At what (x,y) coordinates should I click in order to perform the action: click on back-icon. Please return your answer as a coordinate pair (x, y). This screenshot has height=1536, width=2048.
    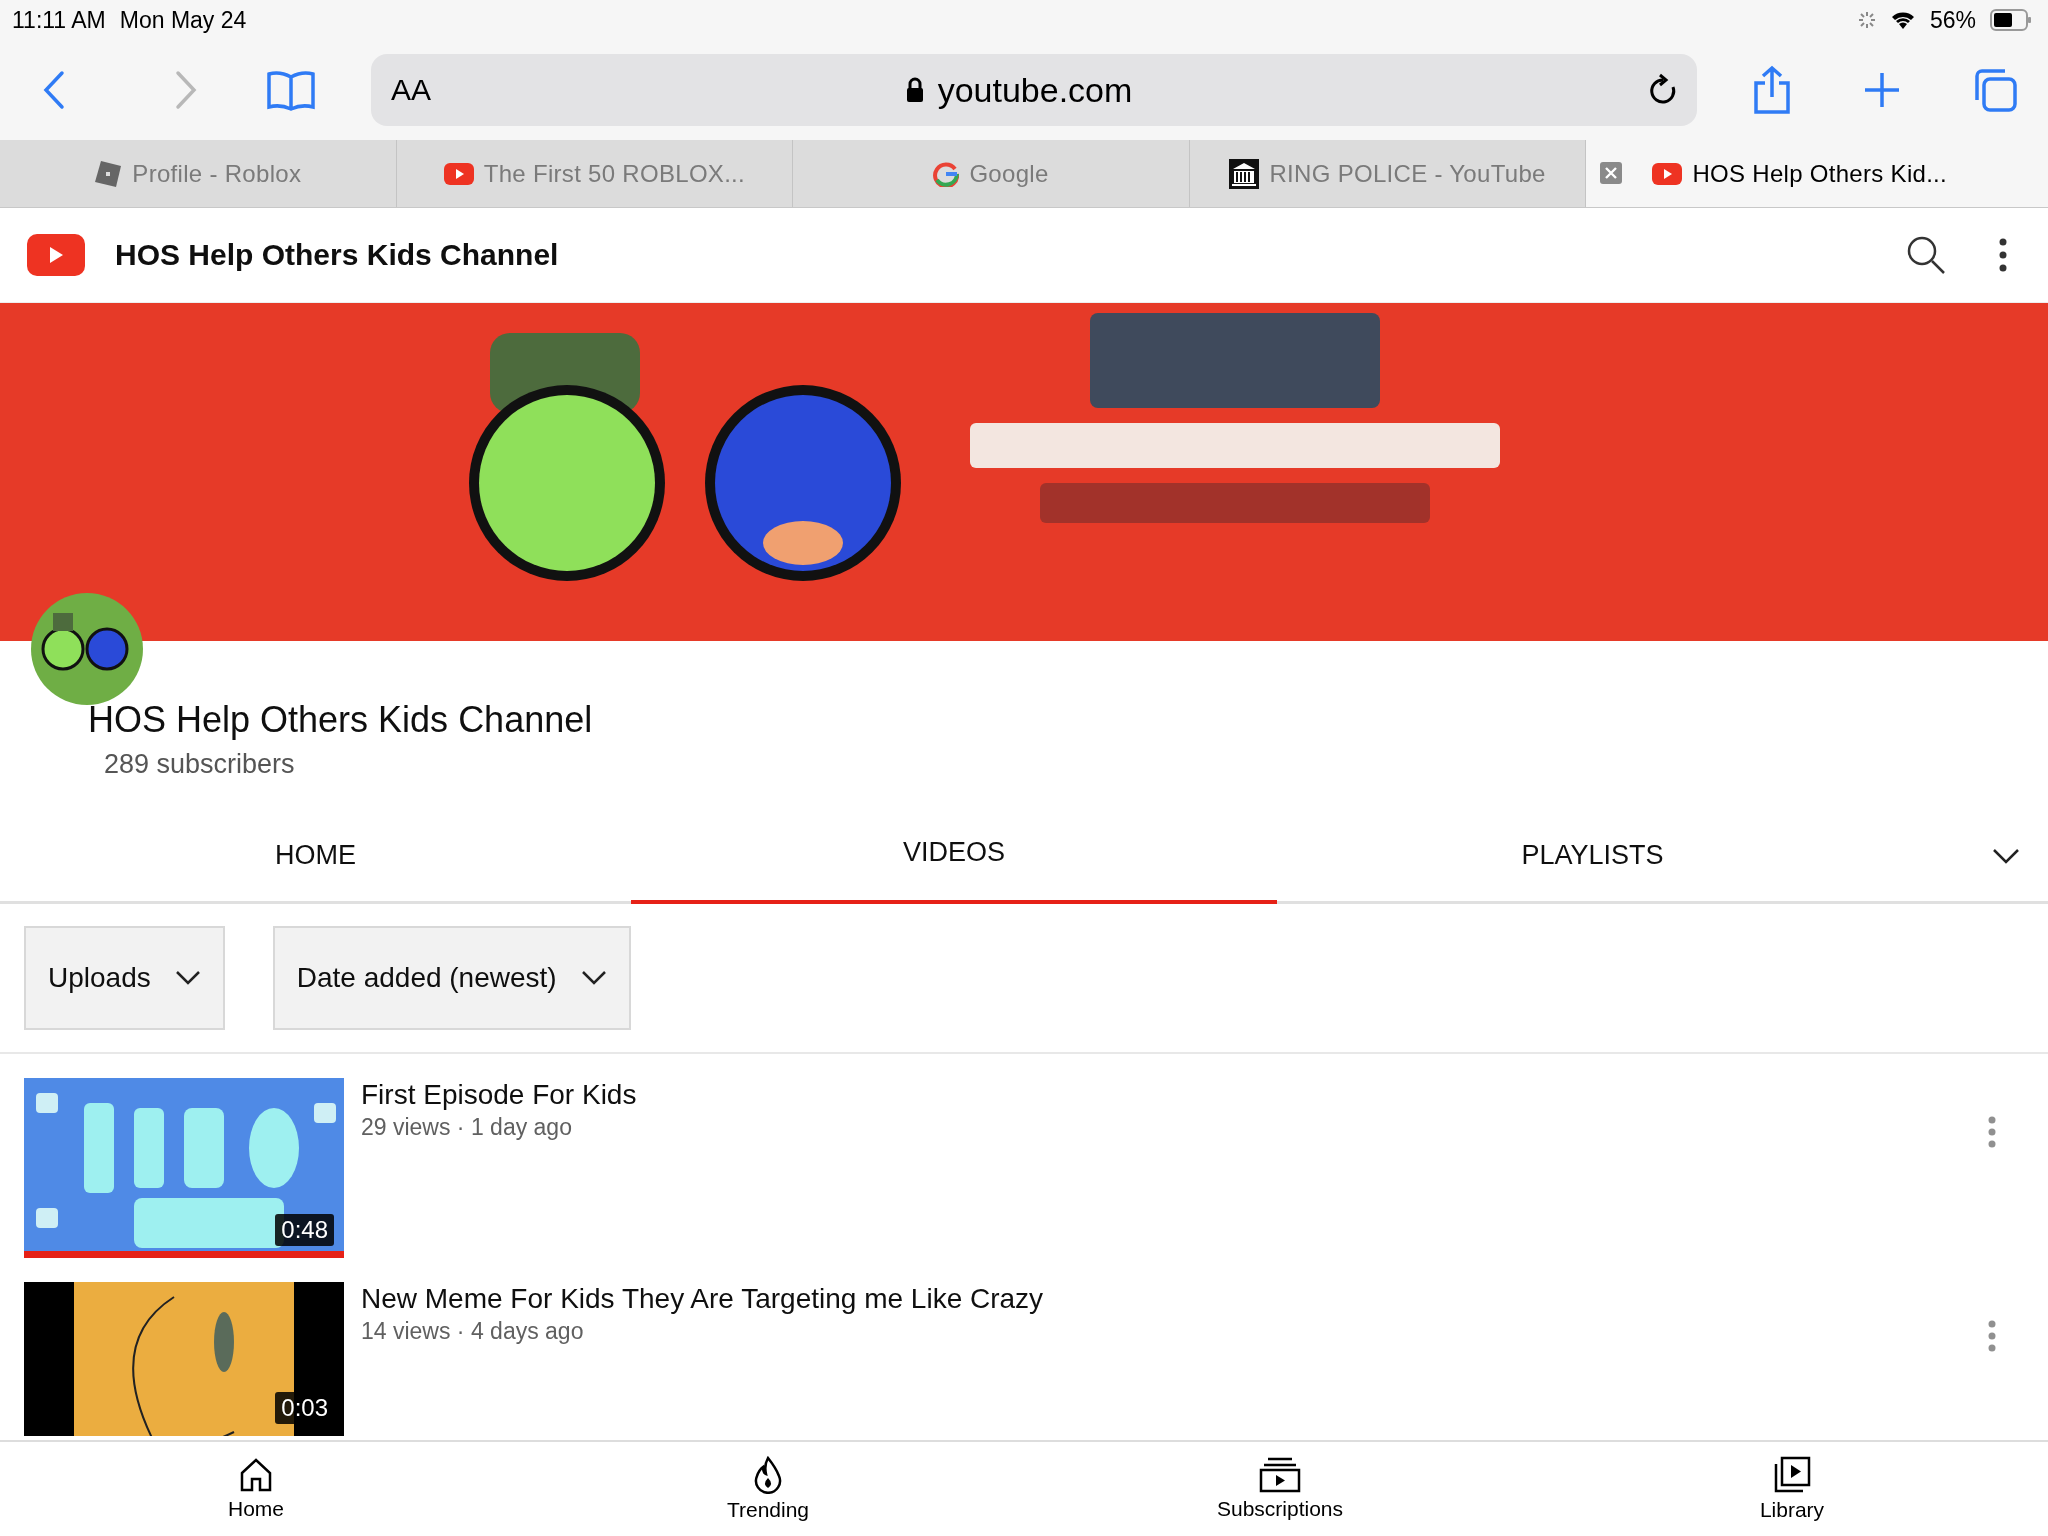
    Looking at the image, I should click on (54, 90).